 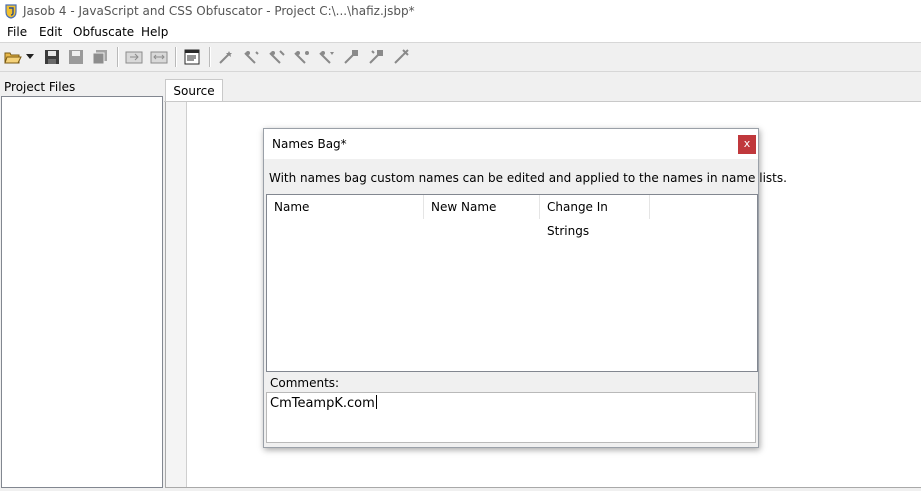 I want to click on import-icon, so click(x=134, y=57).